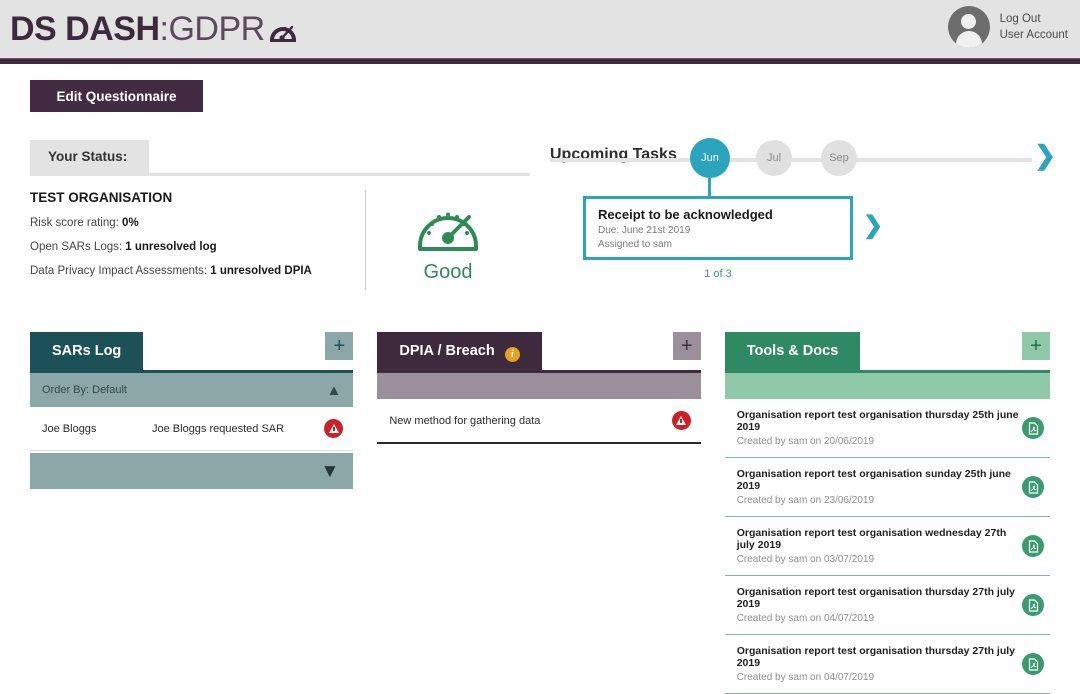 This screenshot has height=694, width=1080. What do you see at coordinates (87, 351) in the screenshot?
I see `sars-log-tab: SARs Log` at bounding box center [87, 351].